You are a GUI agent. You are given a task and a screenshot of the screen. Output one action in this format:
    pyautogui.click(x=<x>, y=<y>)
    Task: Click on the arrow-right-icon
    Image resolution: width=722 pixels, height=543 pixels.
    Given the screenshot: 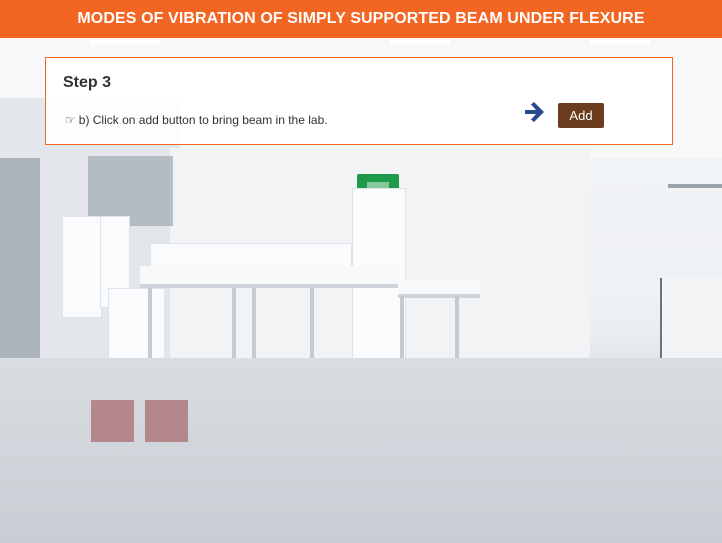 What is the action you would take?
    pyautogui.click(x=534, y=112)
    